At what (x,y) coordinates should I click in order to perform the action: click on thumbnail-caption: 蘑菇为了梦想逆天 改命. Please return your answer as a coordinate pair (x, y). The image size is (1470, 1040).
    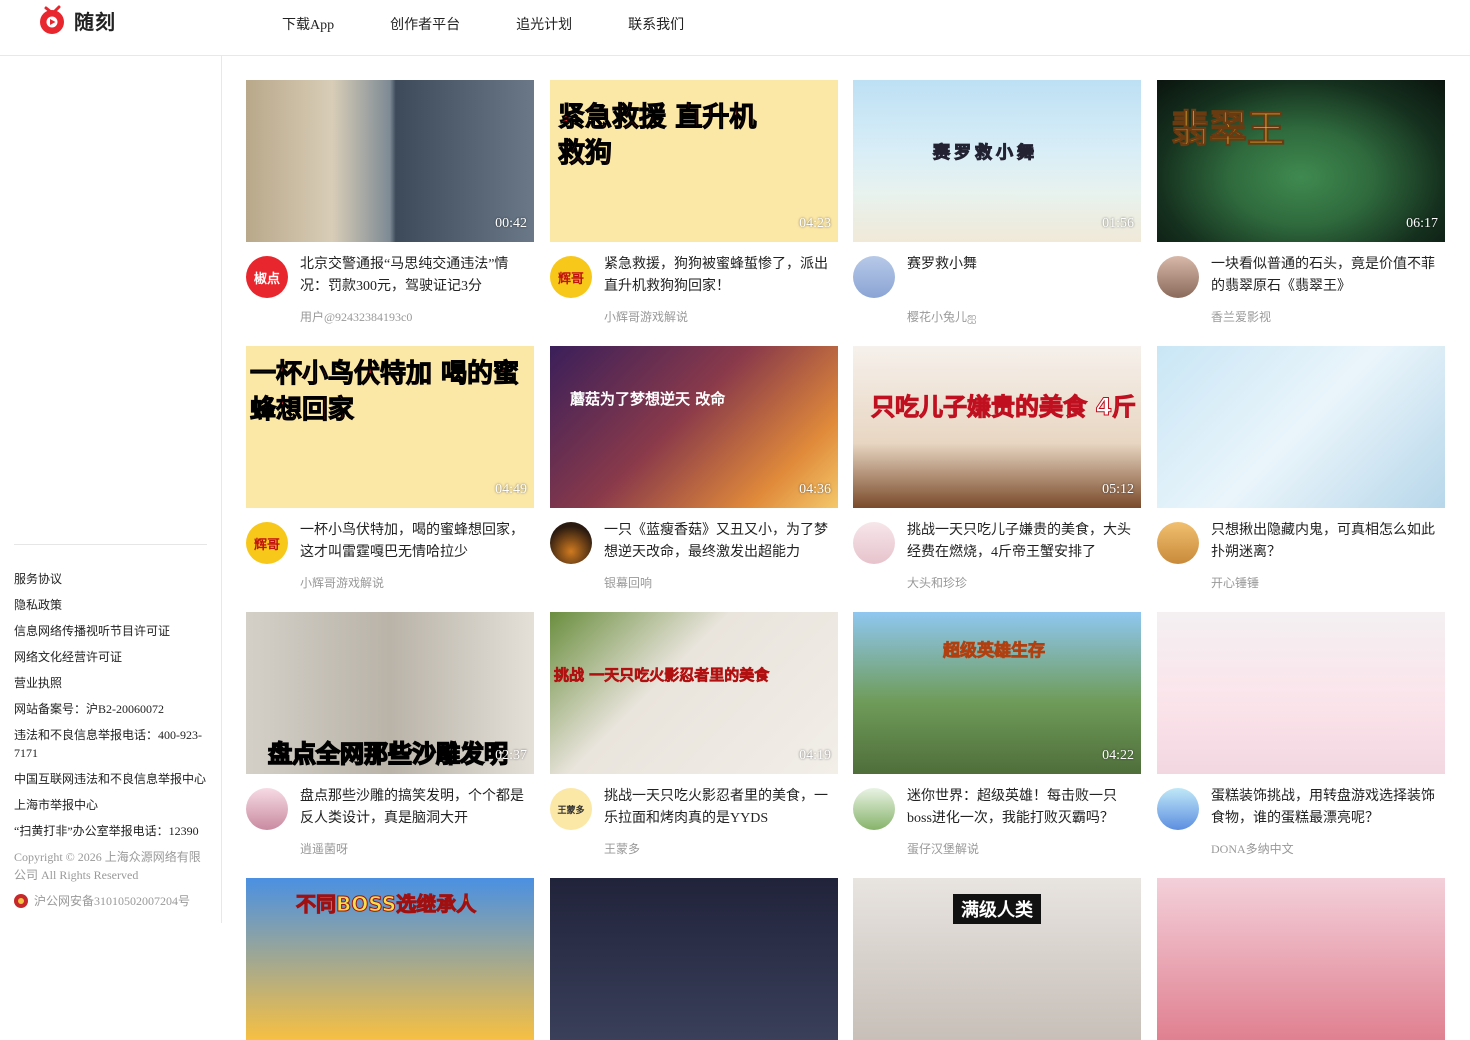
    Looking at the image, I should click on (648, 399).